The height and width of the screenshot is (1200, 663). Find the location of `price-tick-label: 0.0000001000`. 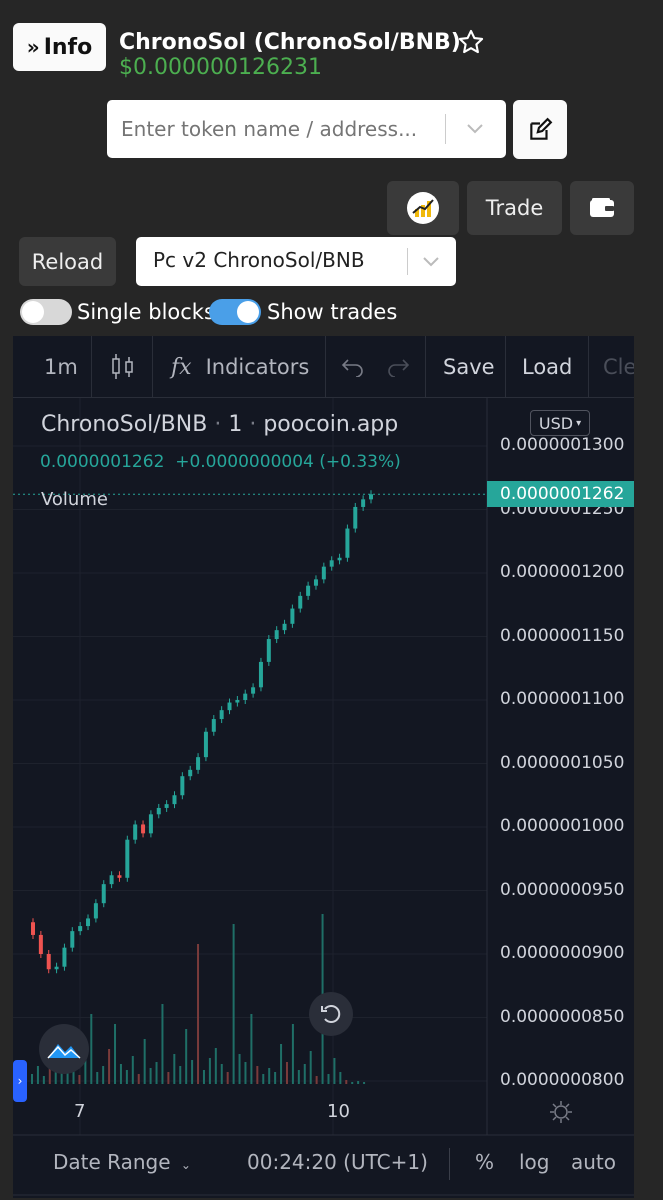

price-tick-label: 0.0000001000 is located at coordinates (562, 826).